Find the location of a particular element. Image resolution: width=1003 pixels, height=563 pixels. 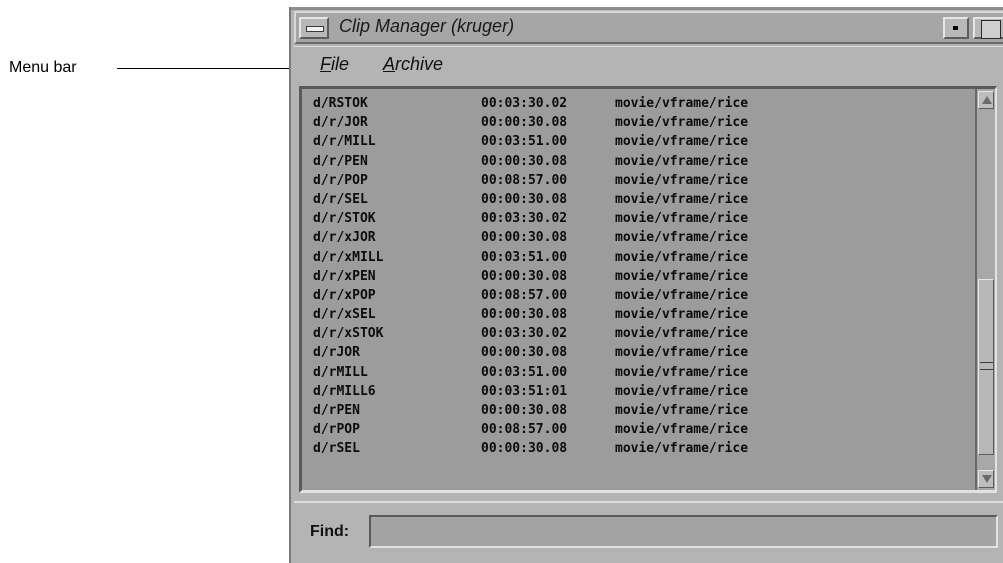

find-input is located at coordinates (683, 531).